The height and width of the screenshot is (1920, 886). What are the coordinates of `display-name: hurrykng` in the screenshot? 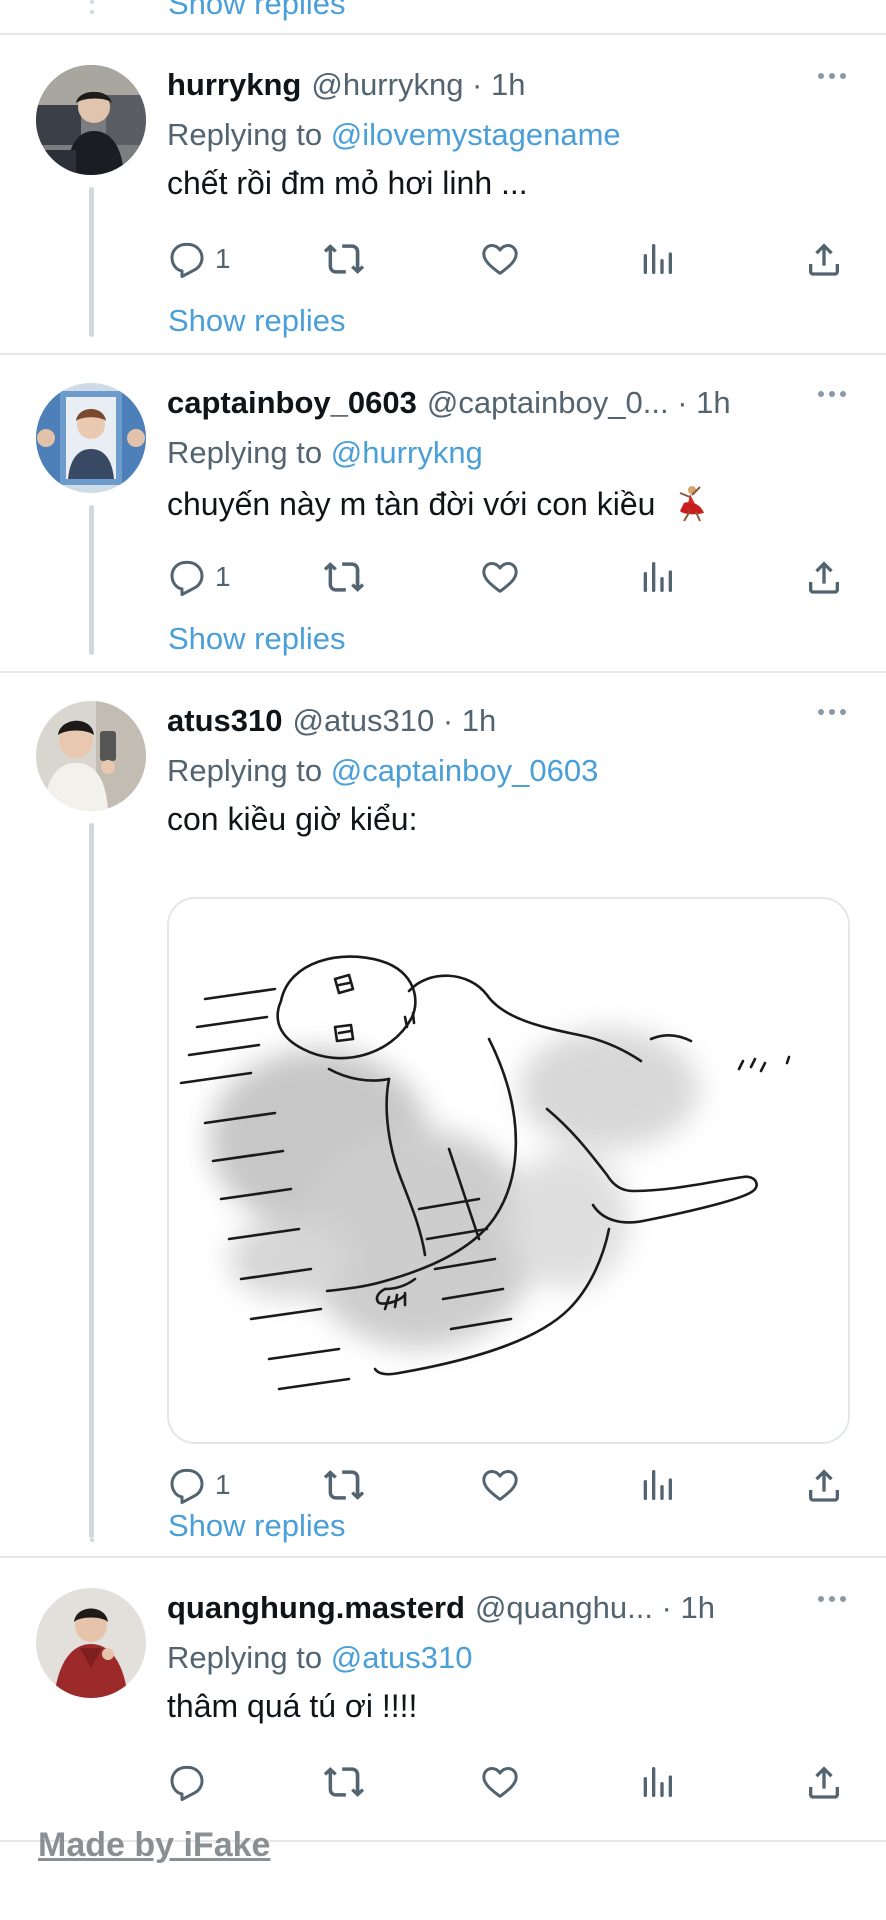 It's located at (234, 85).